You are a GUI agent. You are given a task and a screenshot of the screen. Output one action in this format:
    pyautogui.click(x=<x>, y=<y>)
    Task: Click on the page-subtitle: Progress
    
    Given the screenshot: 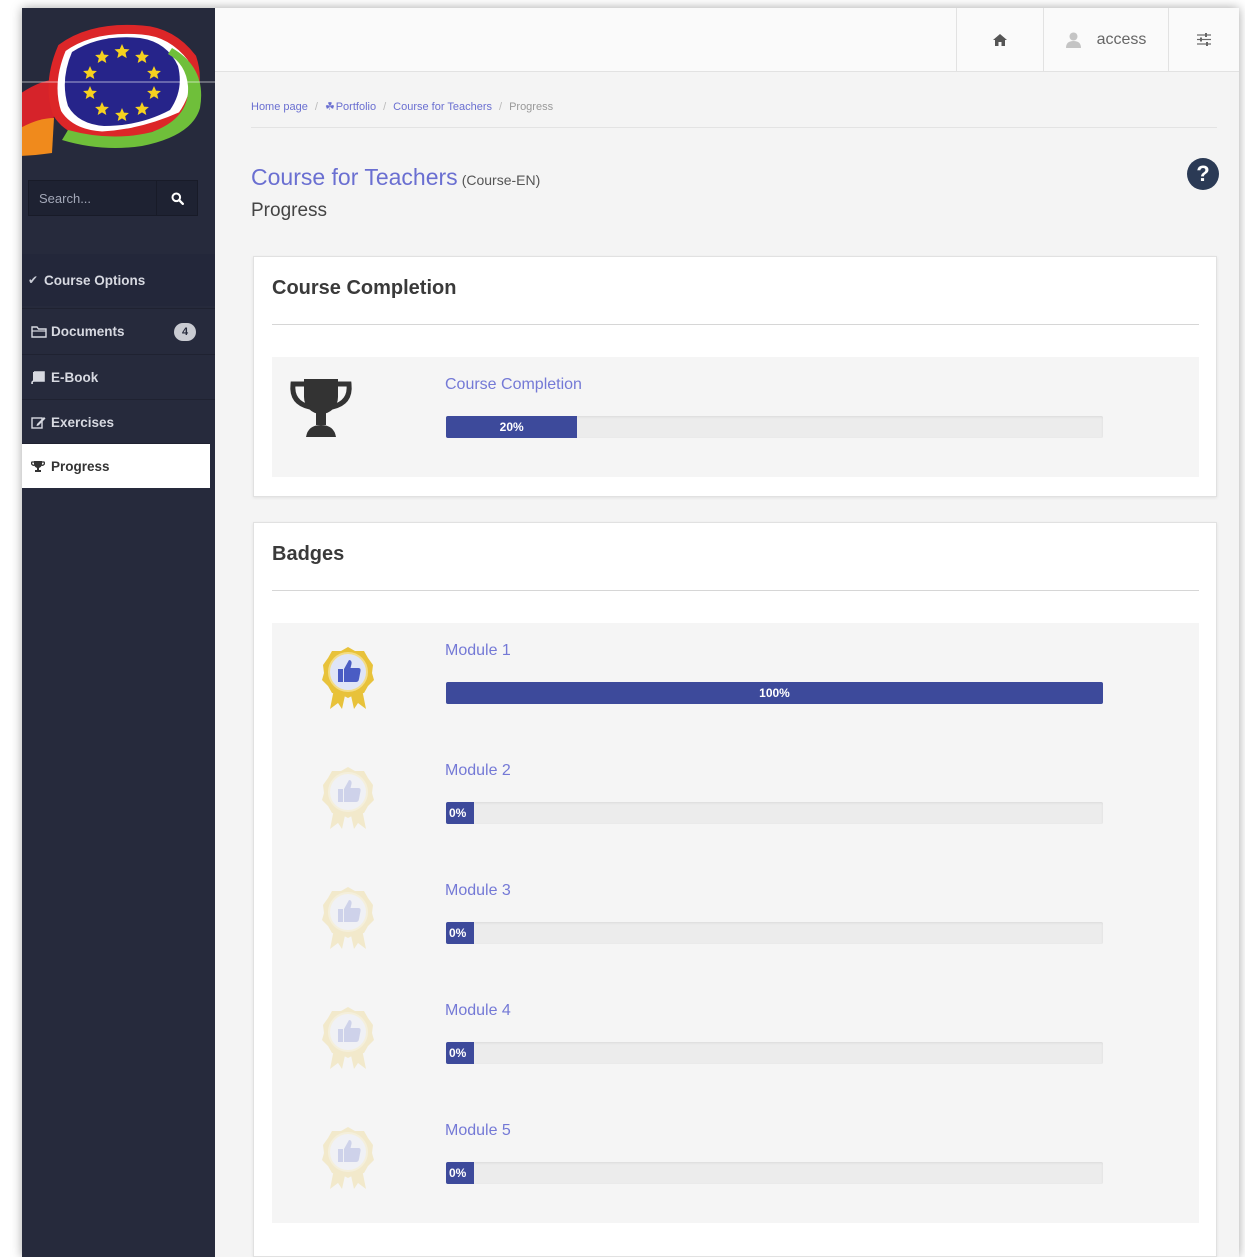 What is the action you would take?
    pyautogui.click(x=289, y=210)
    